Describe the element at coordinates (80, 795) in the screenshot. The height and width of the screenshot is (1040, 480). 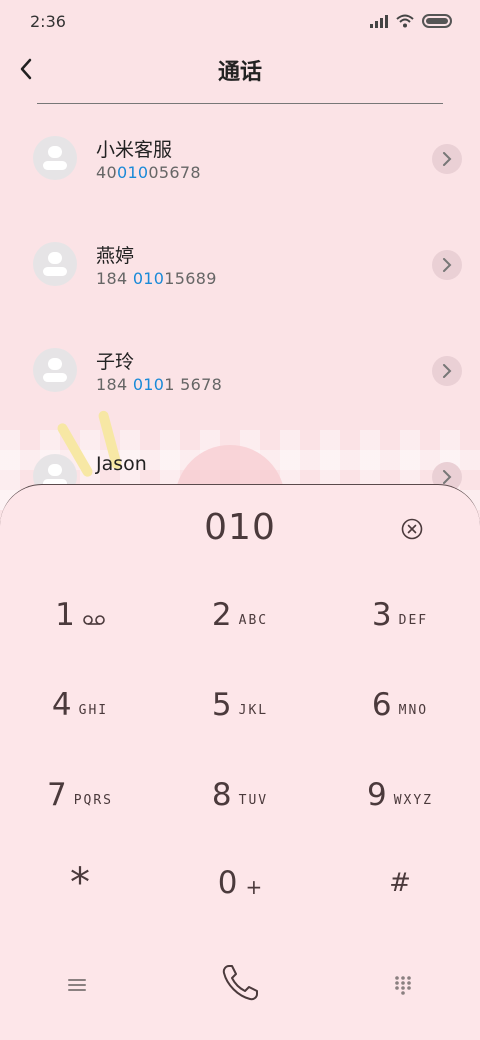
I see `key-7: 7 PQRS` at that location.